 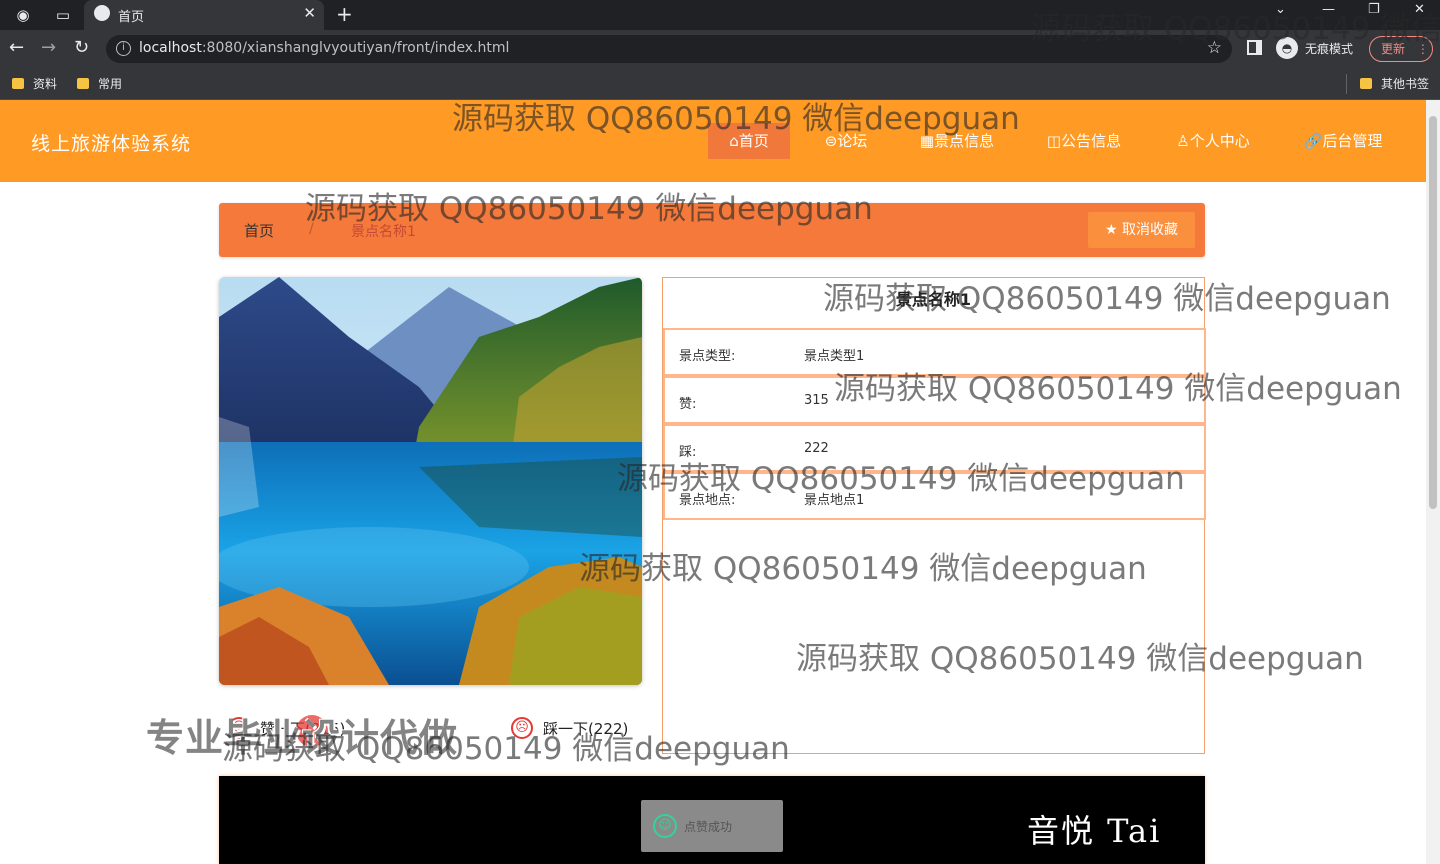 I want to click on detail-label: 景点地点:, so click(x=707, y=500).